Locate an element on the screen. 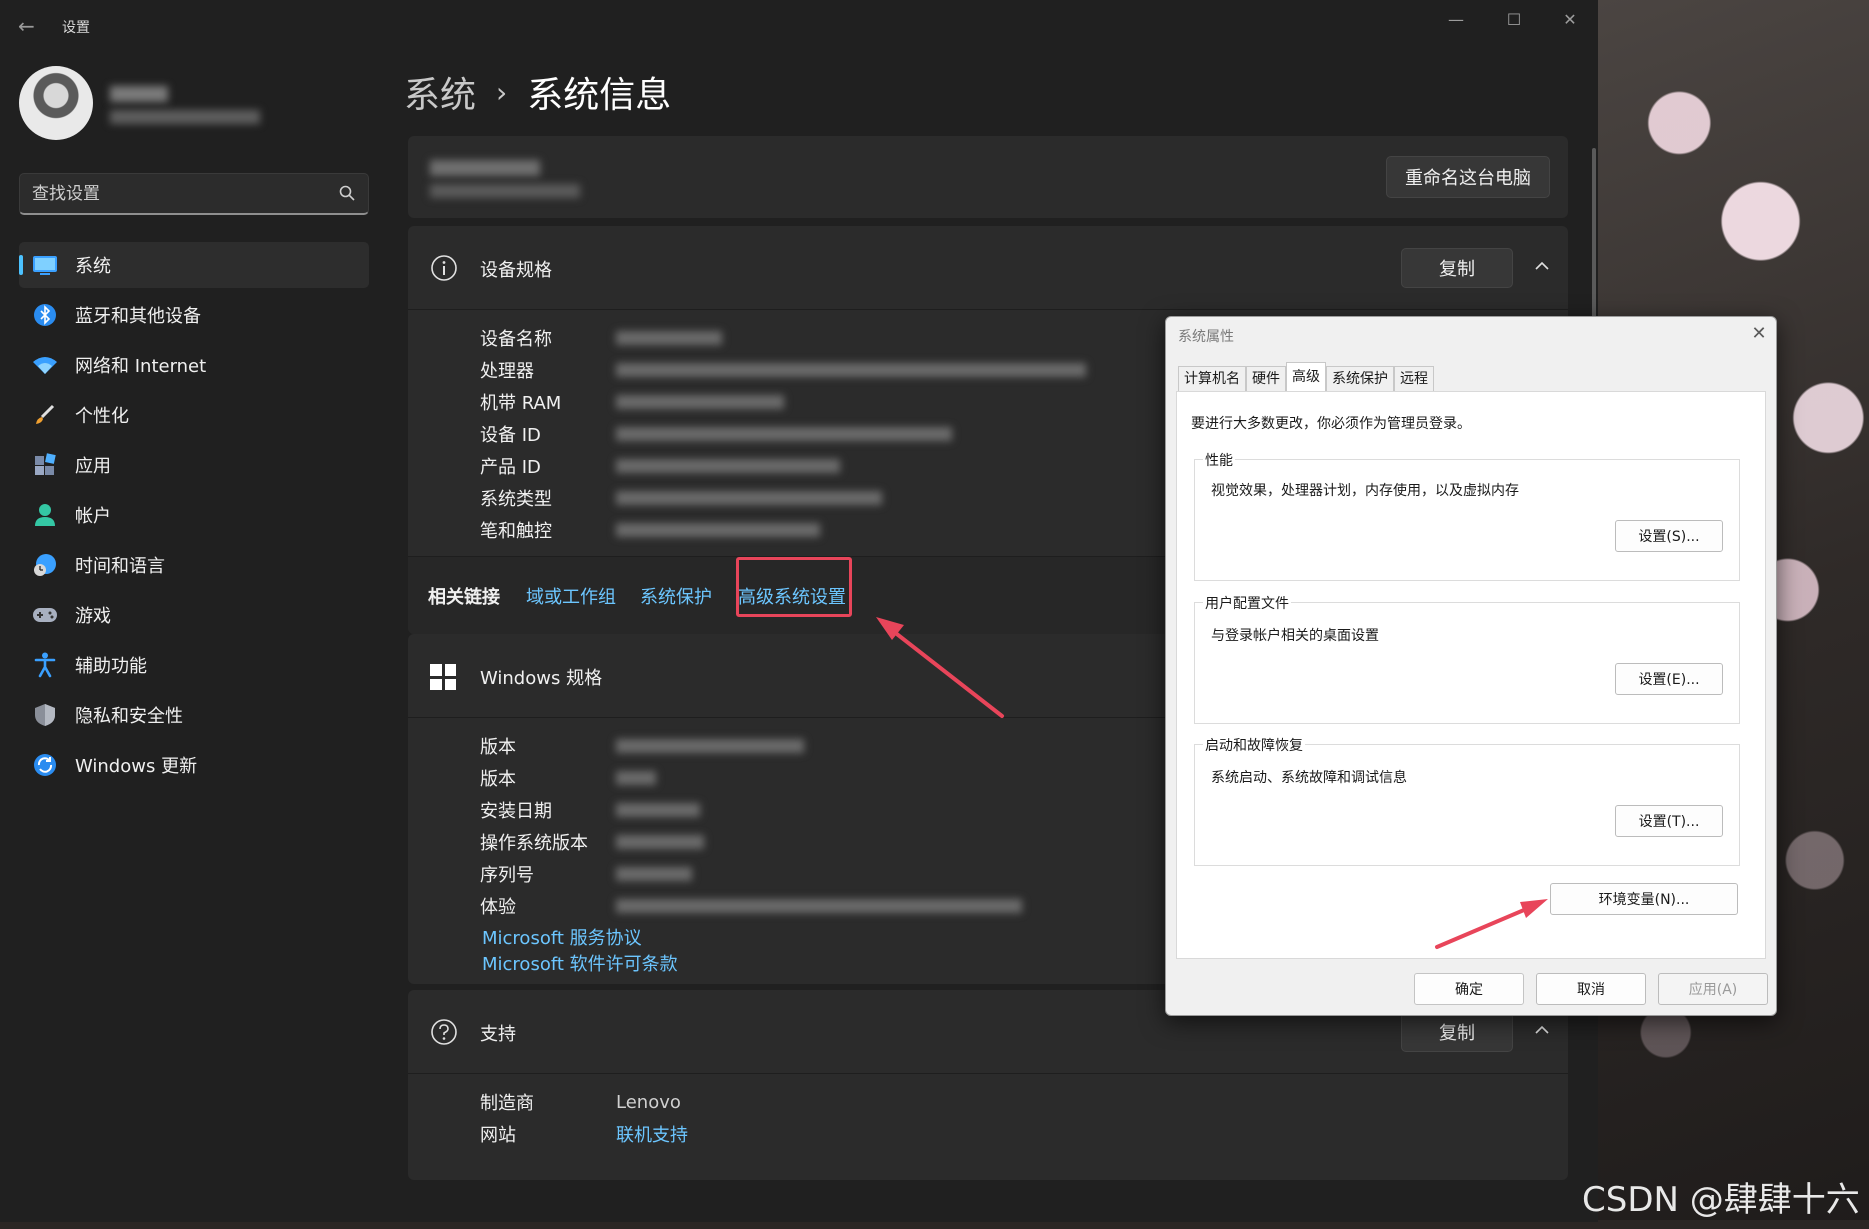  online-support-link: 联机支持 is located at coordinates (652, 1134).